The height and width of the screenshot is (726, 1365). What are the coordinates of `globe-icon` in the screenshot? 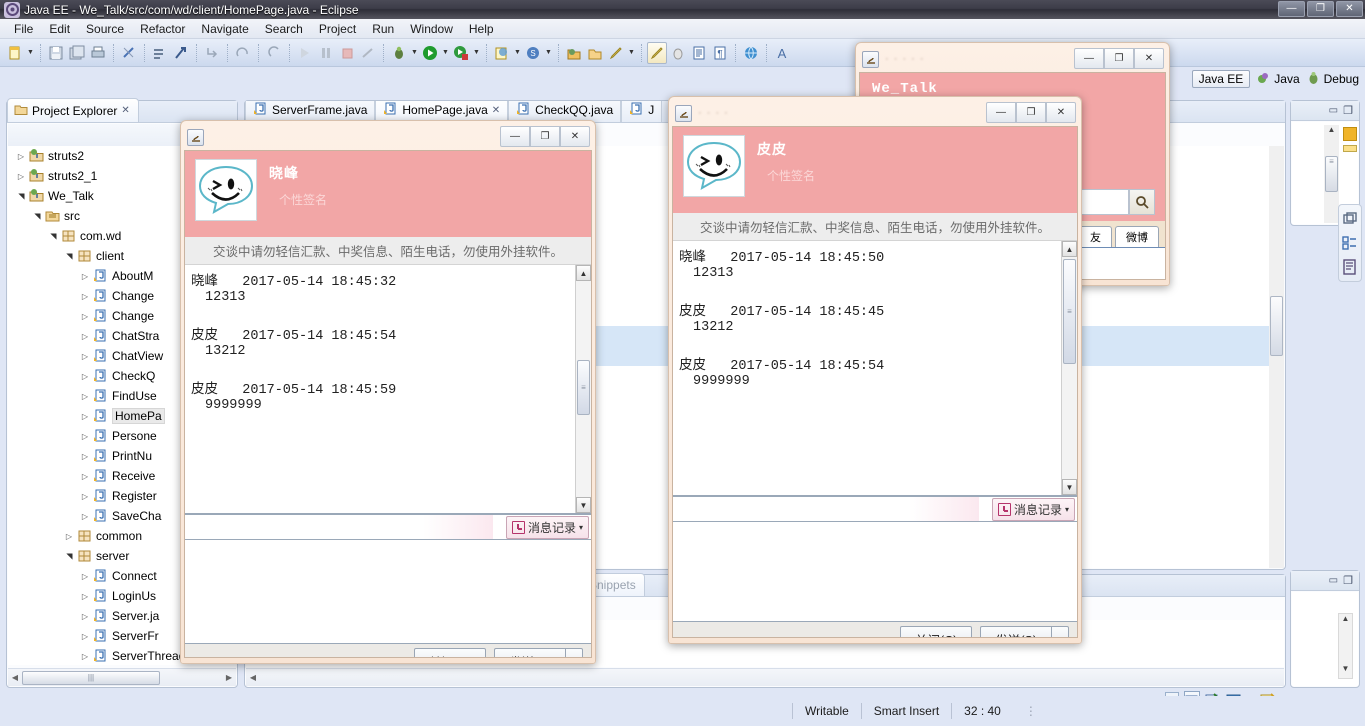 It's located at (751, 53).